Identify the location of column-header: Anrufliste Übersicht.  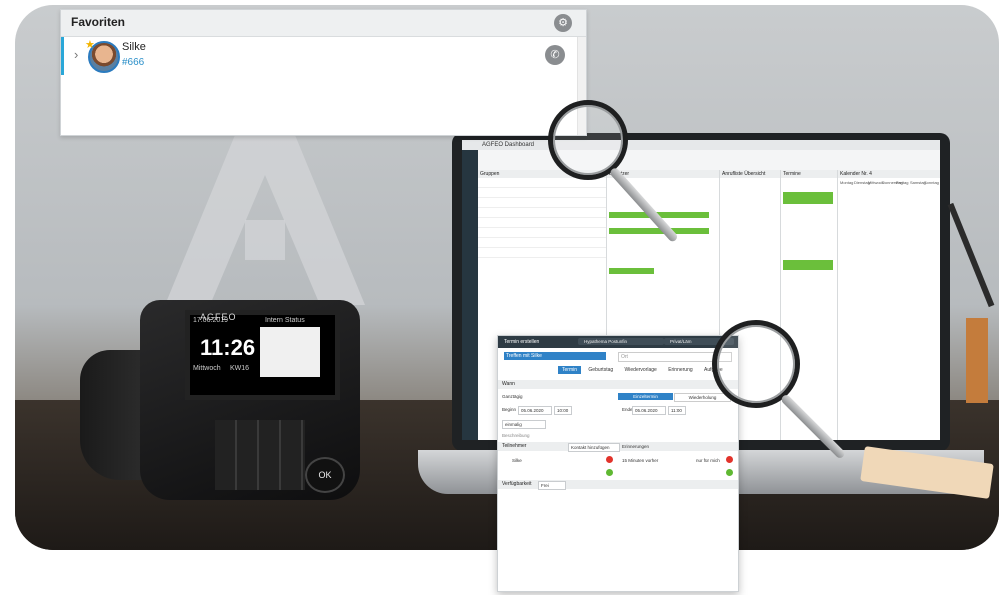
(750, 174).